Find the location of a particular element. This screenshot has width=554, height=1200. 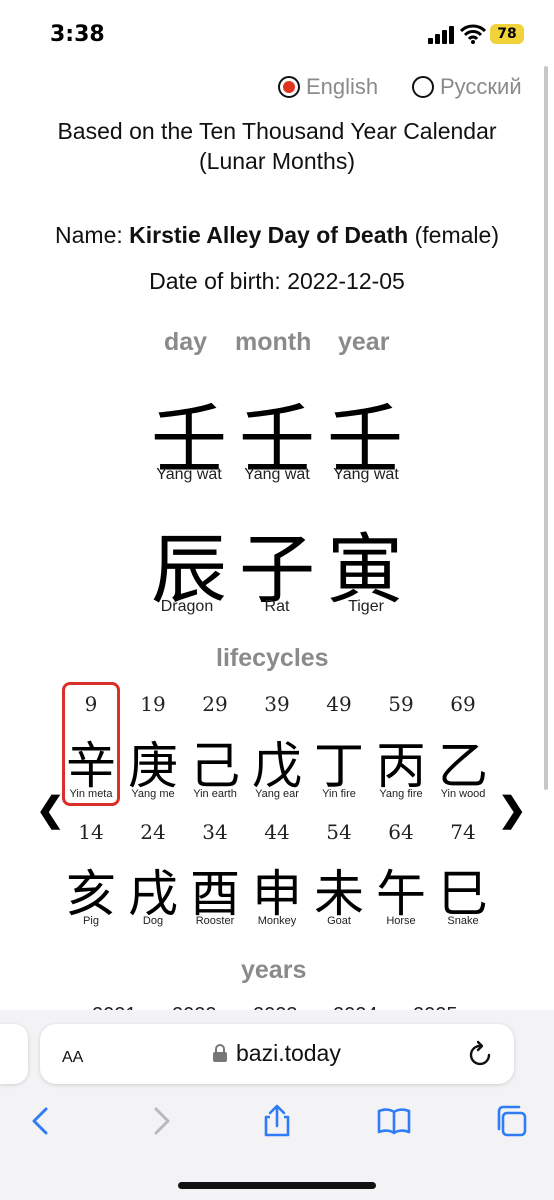

lifecycle-stem-label: Yang ear is located at coordinates (277, 794).